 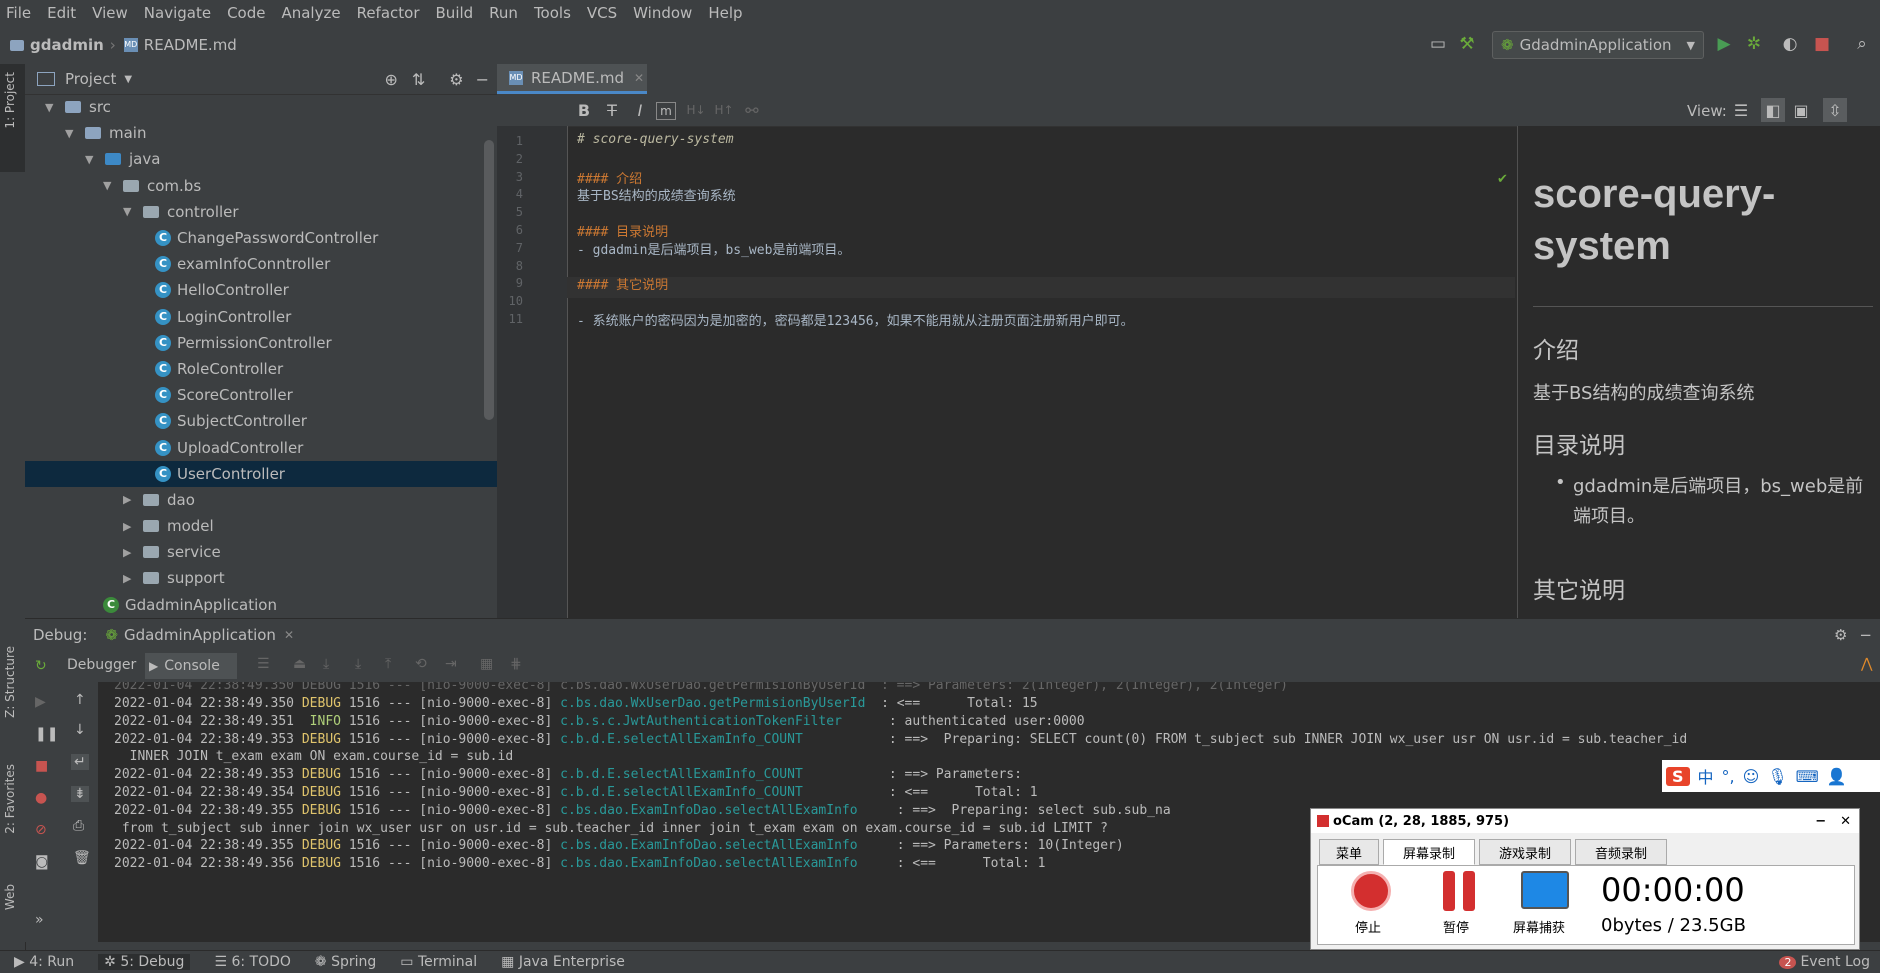 What do you see at coordinates (261, 107) in the screenshot?
I see `tree-item-src: ▼ src` at bounding box center [261, 107].